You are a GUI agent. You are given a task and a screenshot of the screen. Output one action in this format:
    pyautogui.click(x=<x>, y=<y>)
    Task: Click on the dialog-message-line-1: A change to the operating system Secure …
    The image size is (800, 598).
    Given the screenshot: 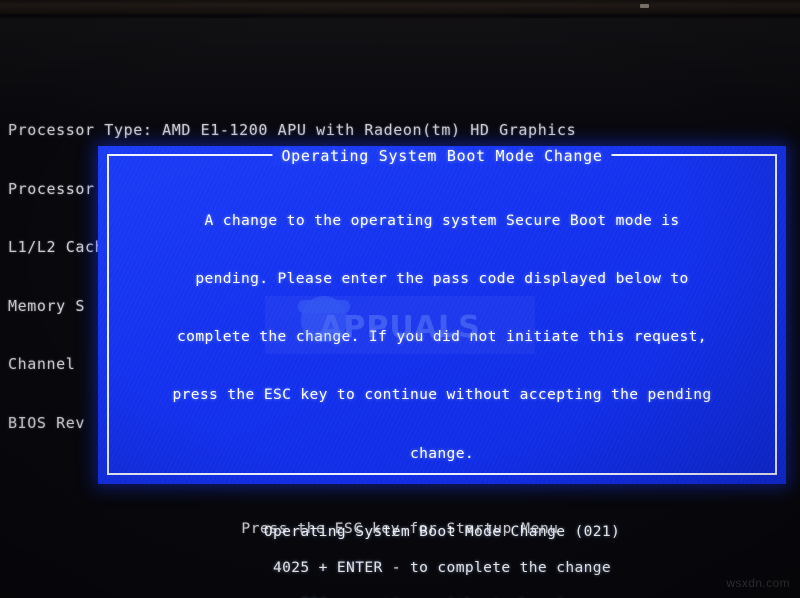 What is the action you would take?
    pyautogui.click(x=442, y=220)
    